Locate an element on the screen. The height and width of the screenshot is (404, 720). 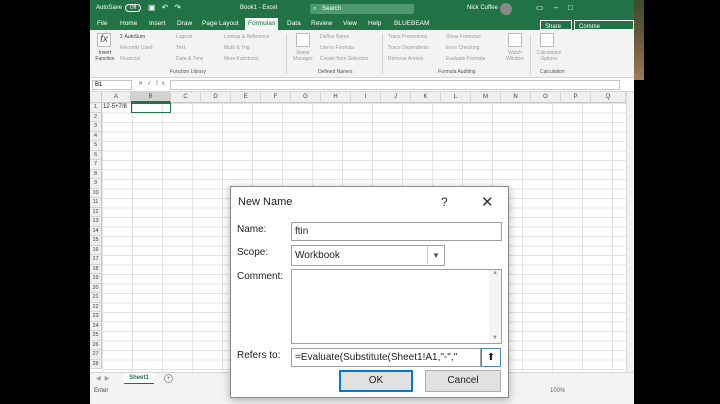
scope-select: Workbook is located at coordinates (368, 255).